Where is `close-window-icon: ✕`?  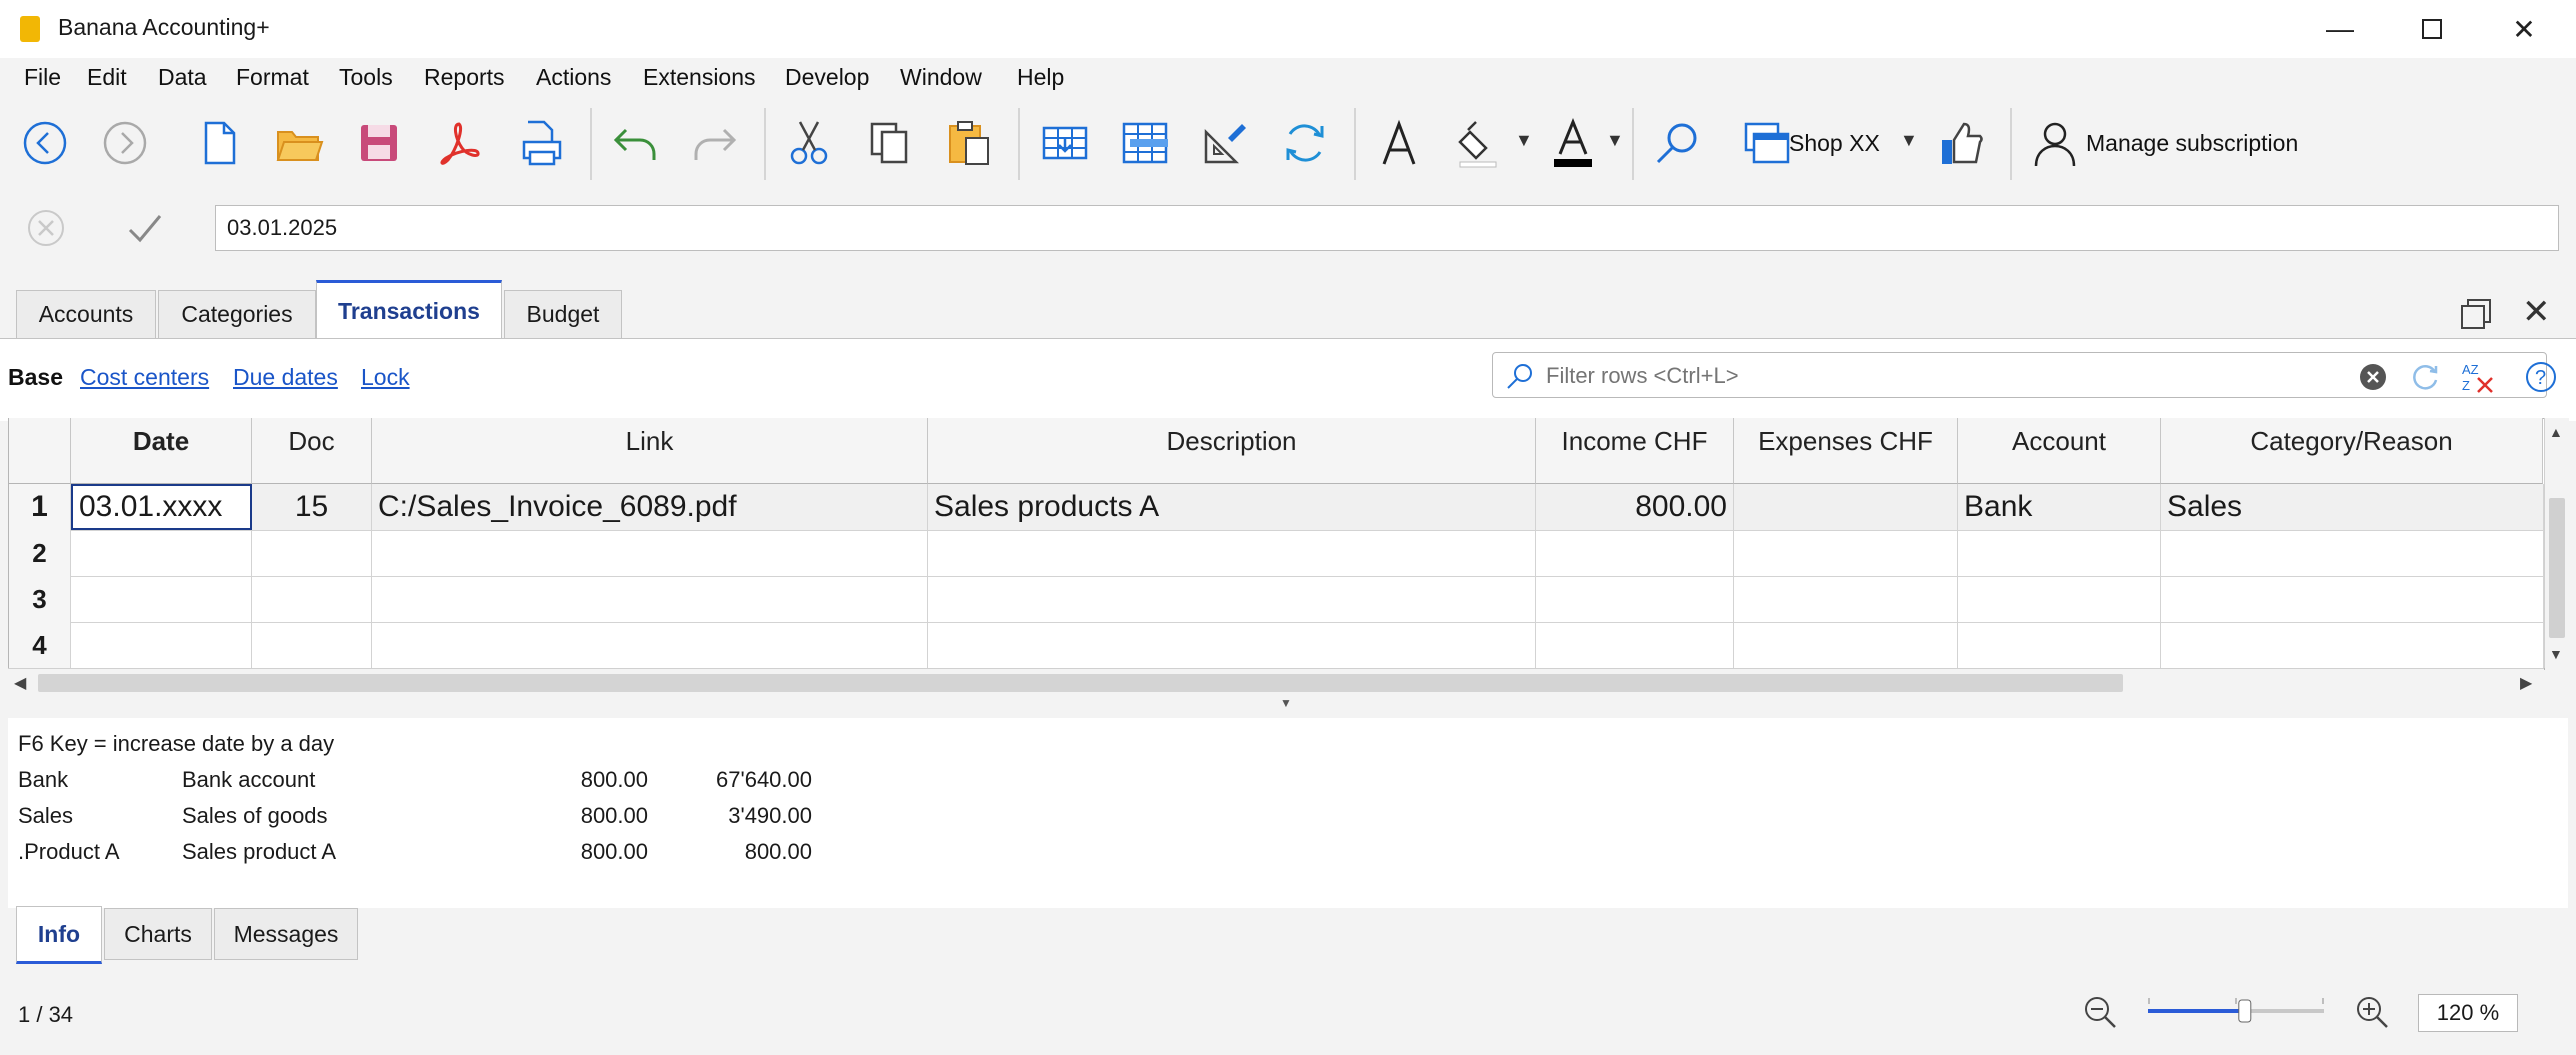
close-window-icon: ✕ is located at coordinates (2524, 29).